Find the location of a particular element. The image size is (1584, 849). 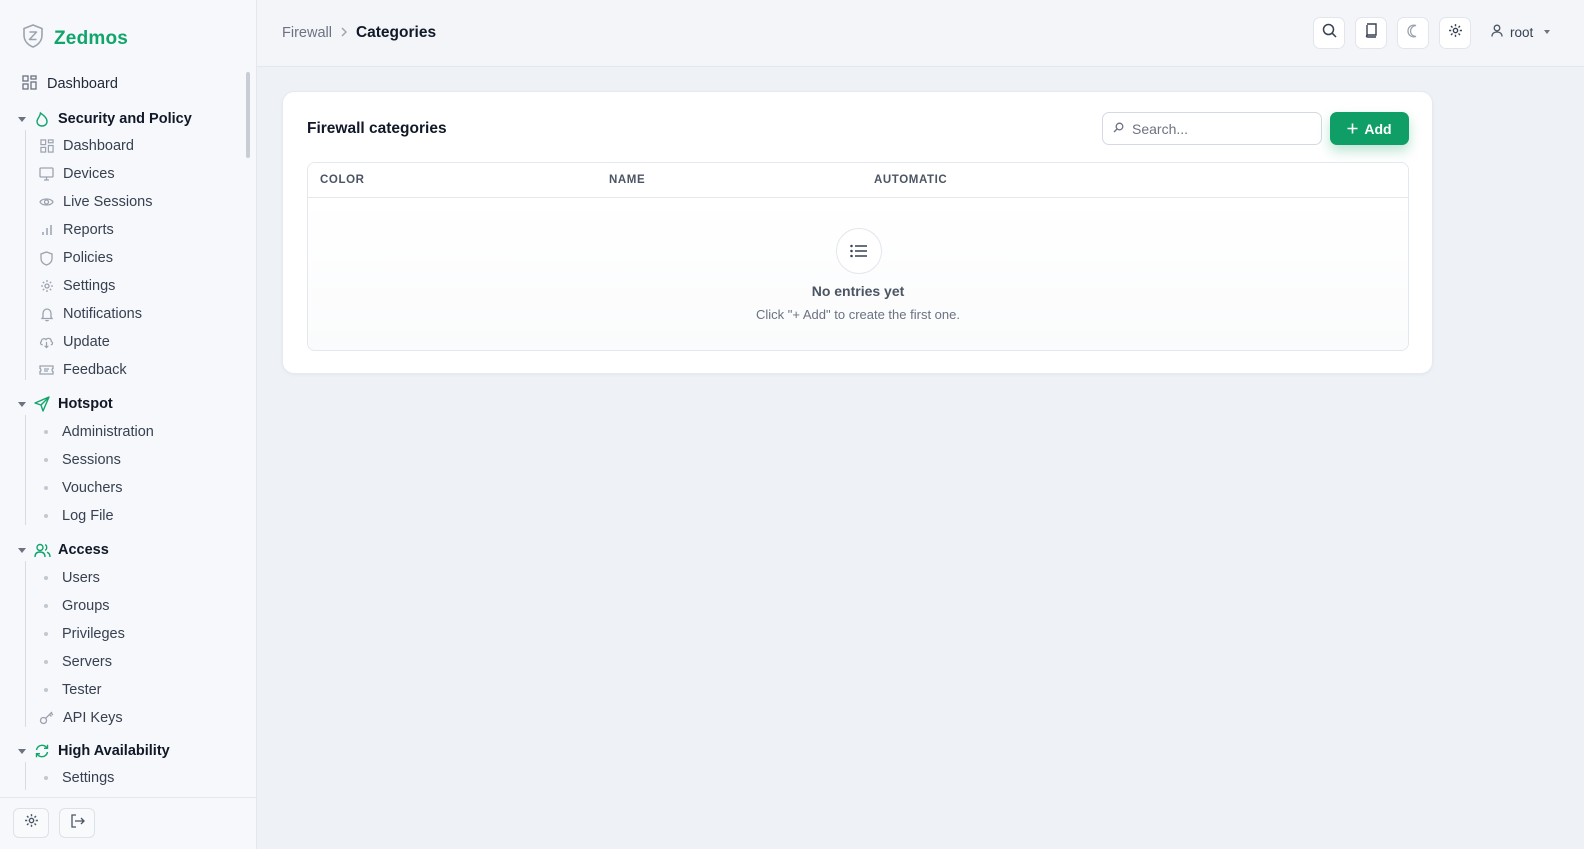

search-input is located at coordinates (1217, 128).